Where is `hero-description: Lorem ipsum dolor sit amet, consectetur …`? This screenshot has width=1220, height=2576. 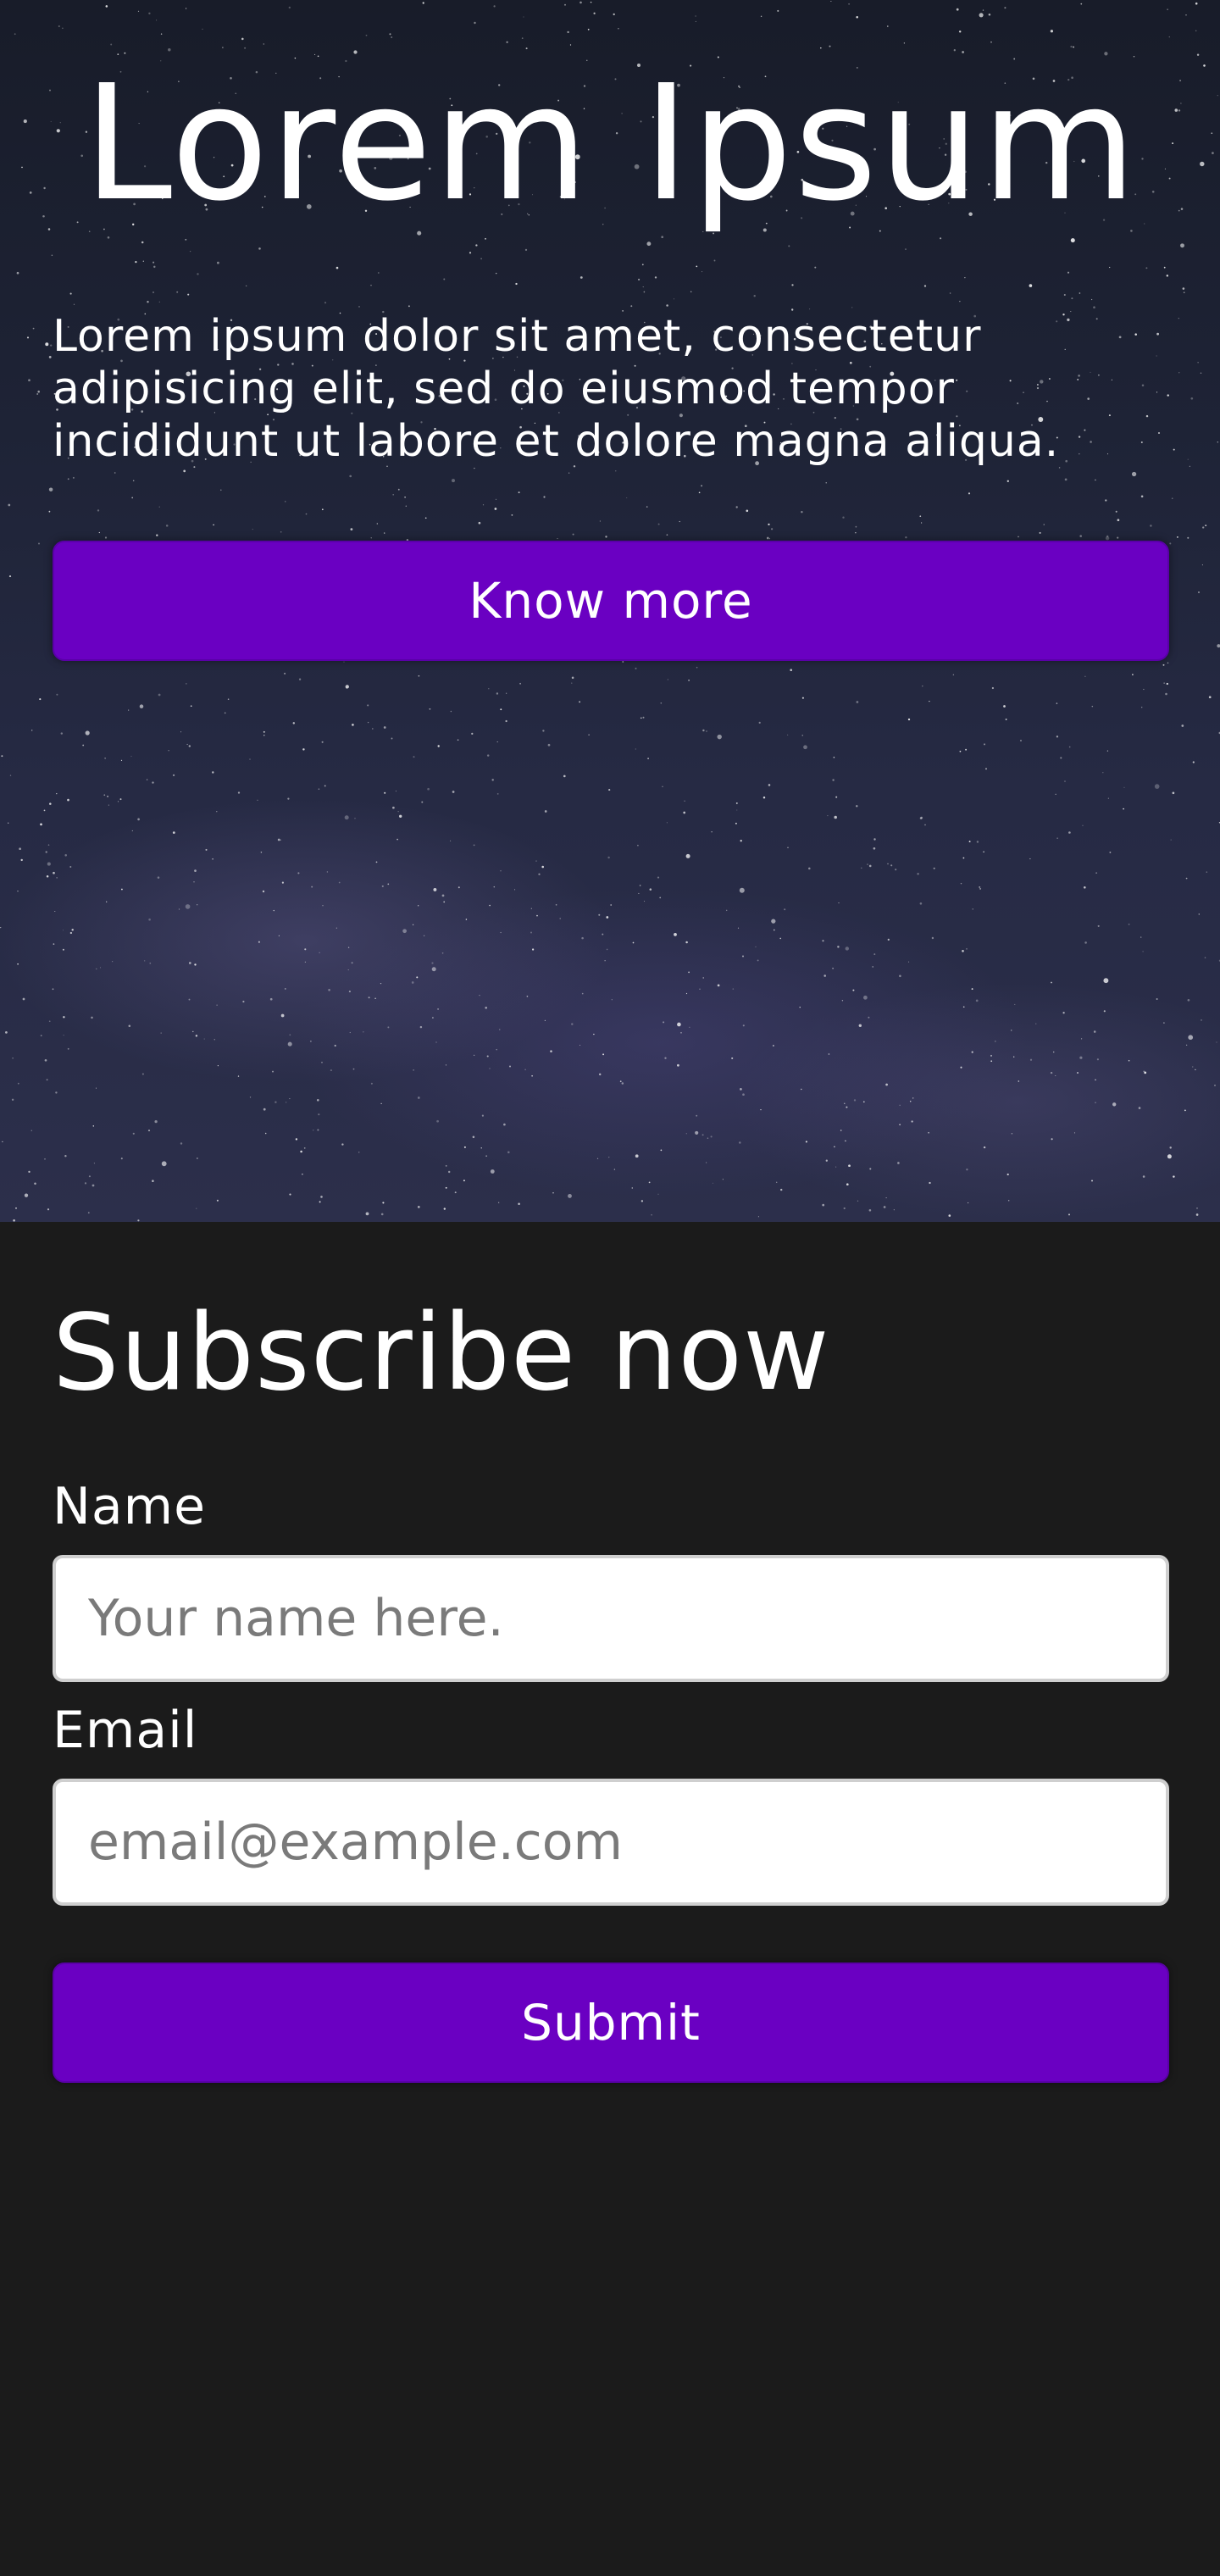 hero-description: Lorem ipsum dolor sit amet, consectetur … is located at coordinates (556, 389).